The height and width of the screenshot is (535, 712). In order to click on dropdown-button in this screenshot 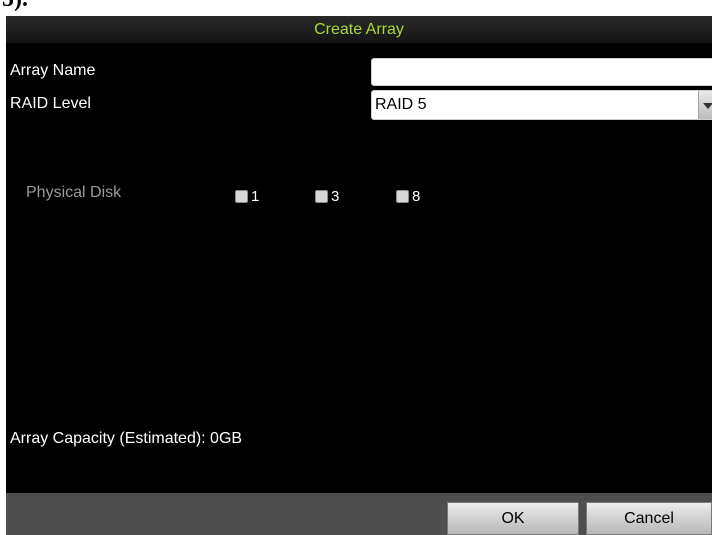, I will do `click(705, 105)`.